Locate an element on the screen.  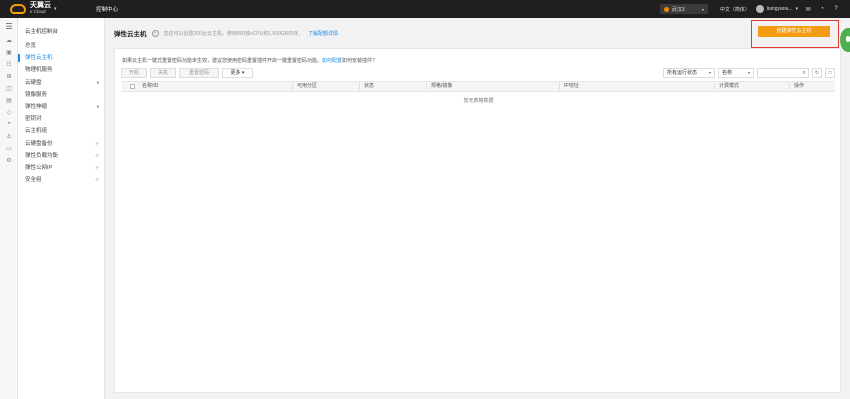
logo: 天翼云 e Cloud ▾ is located at coordinates (48, 8).